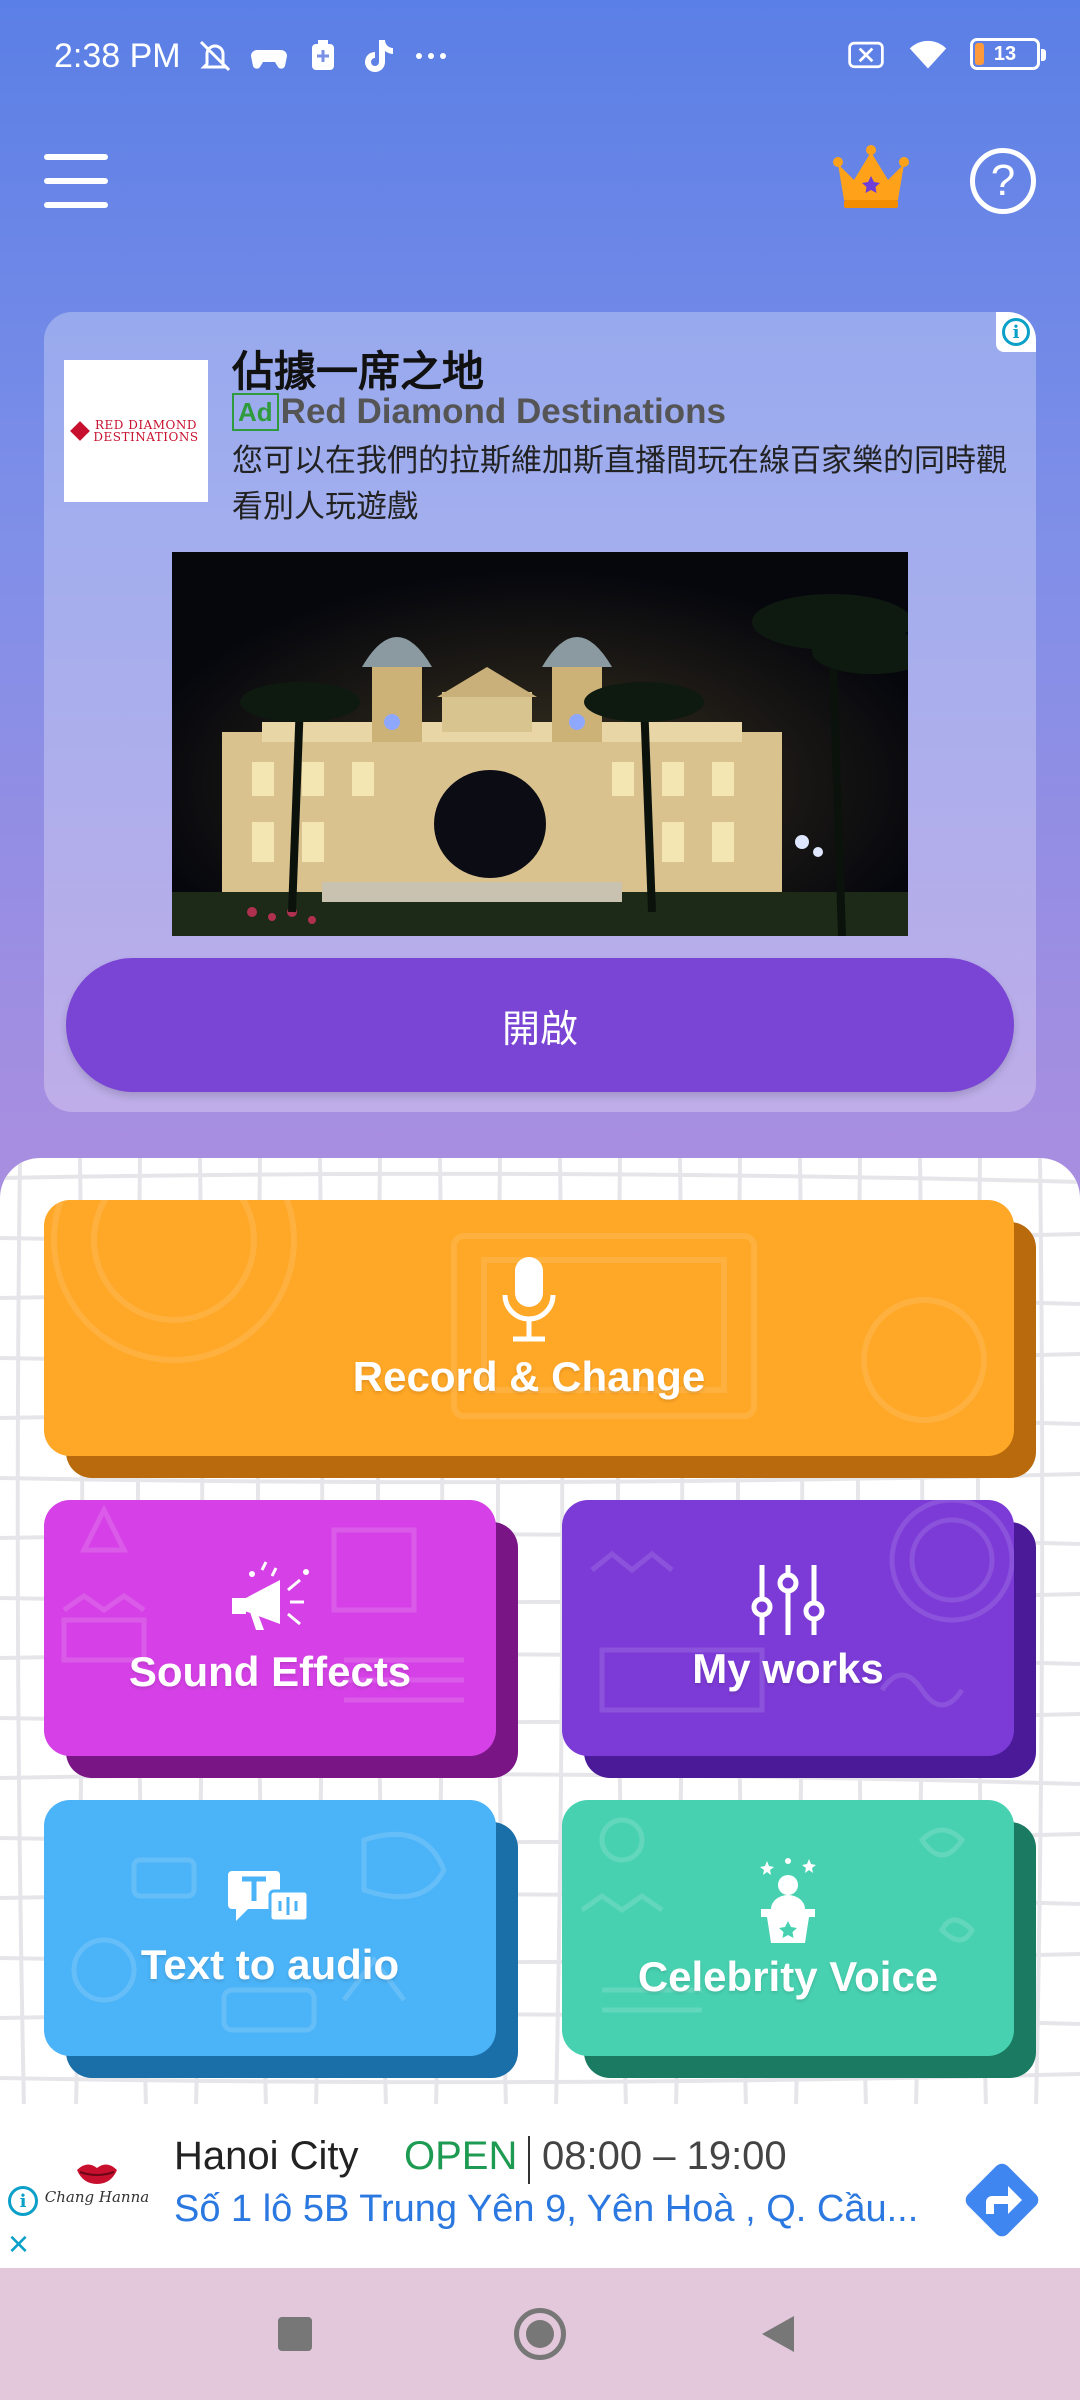 Image resolution: width=1080 pixels, height=2400 pixels. I want to click on record-change-button: Record & Change, so click(540, 1339).